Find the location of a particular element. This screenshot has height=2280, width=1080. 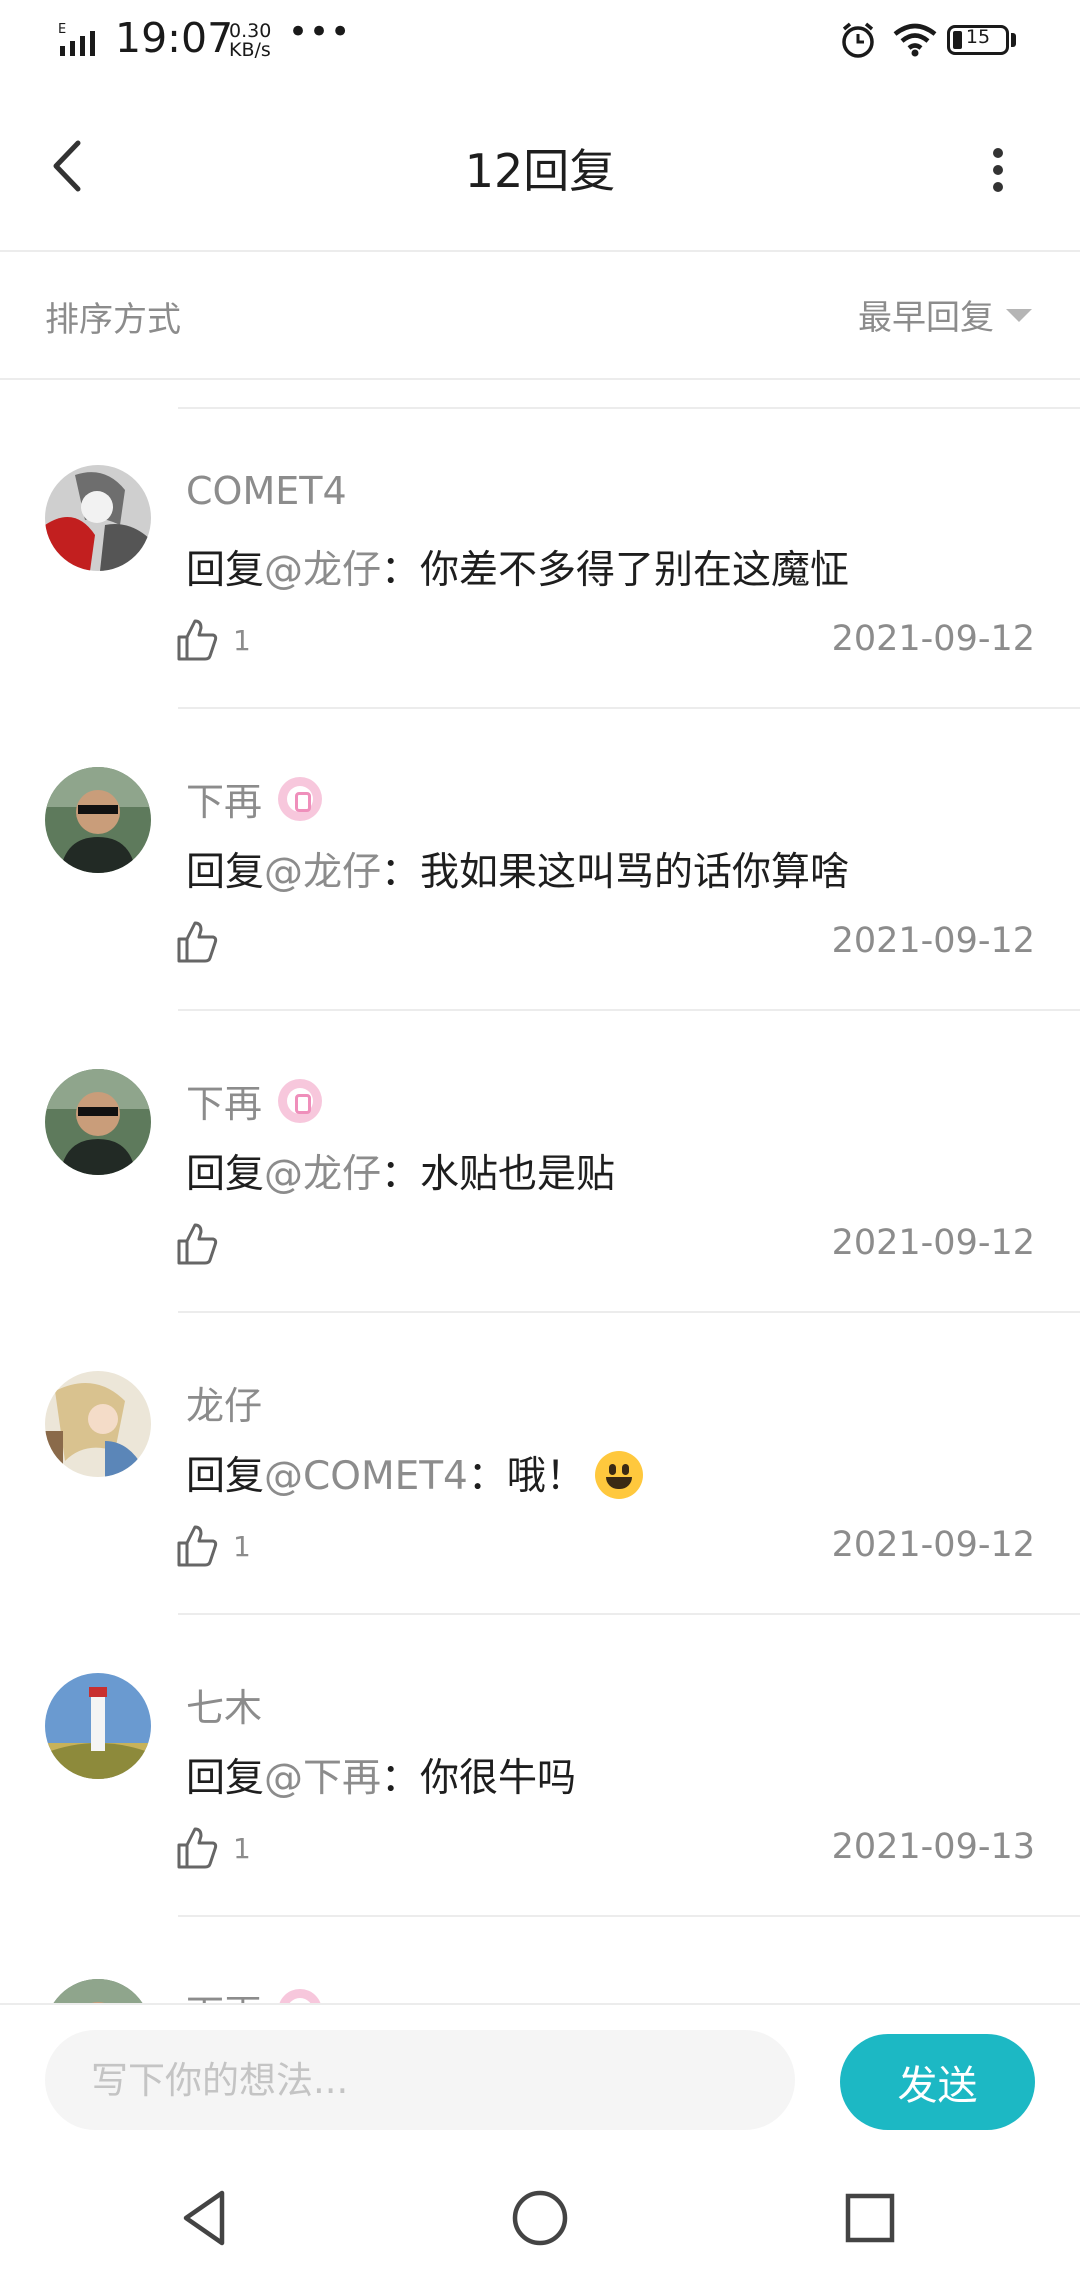

title-bar: 12回复 is located at coordinates (540, 168).